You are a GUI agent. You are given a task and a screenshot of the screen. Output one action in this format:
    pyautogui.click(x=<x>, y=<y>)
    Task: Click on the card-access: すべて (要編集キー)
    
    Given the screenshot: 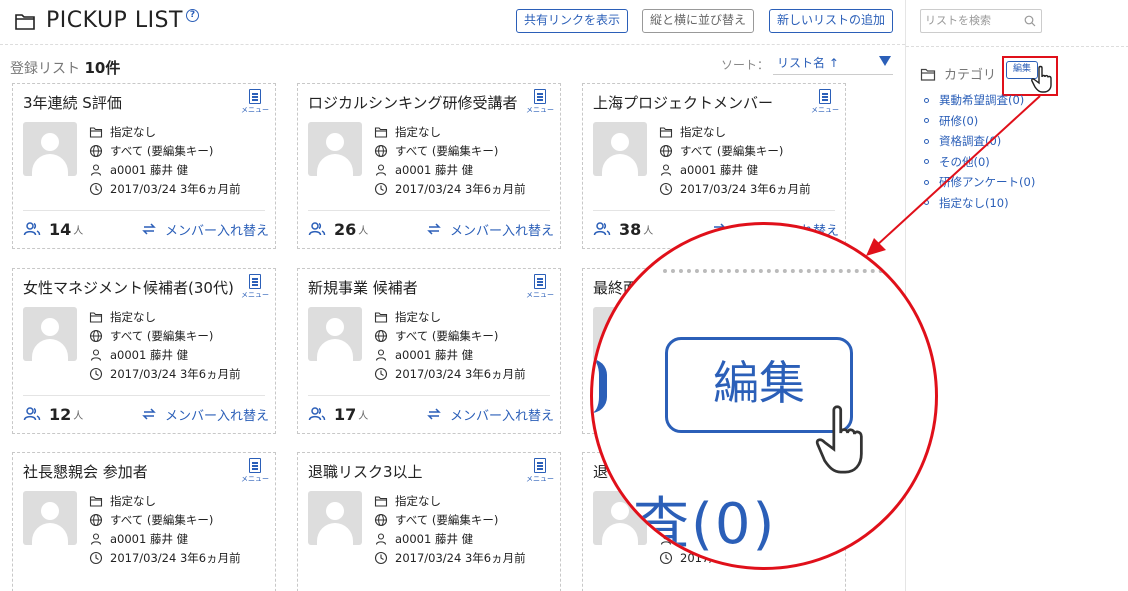 What is the action you would take?
    pyautogui.click(x=447, y=335)
    